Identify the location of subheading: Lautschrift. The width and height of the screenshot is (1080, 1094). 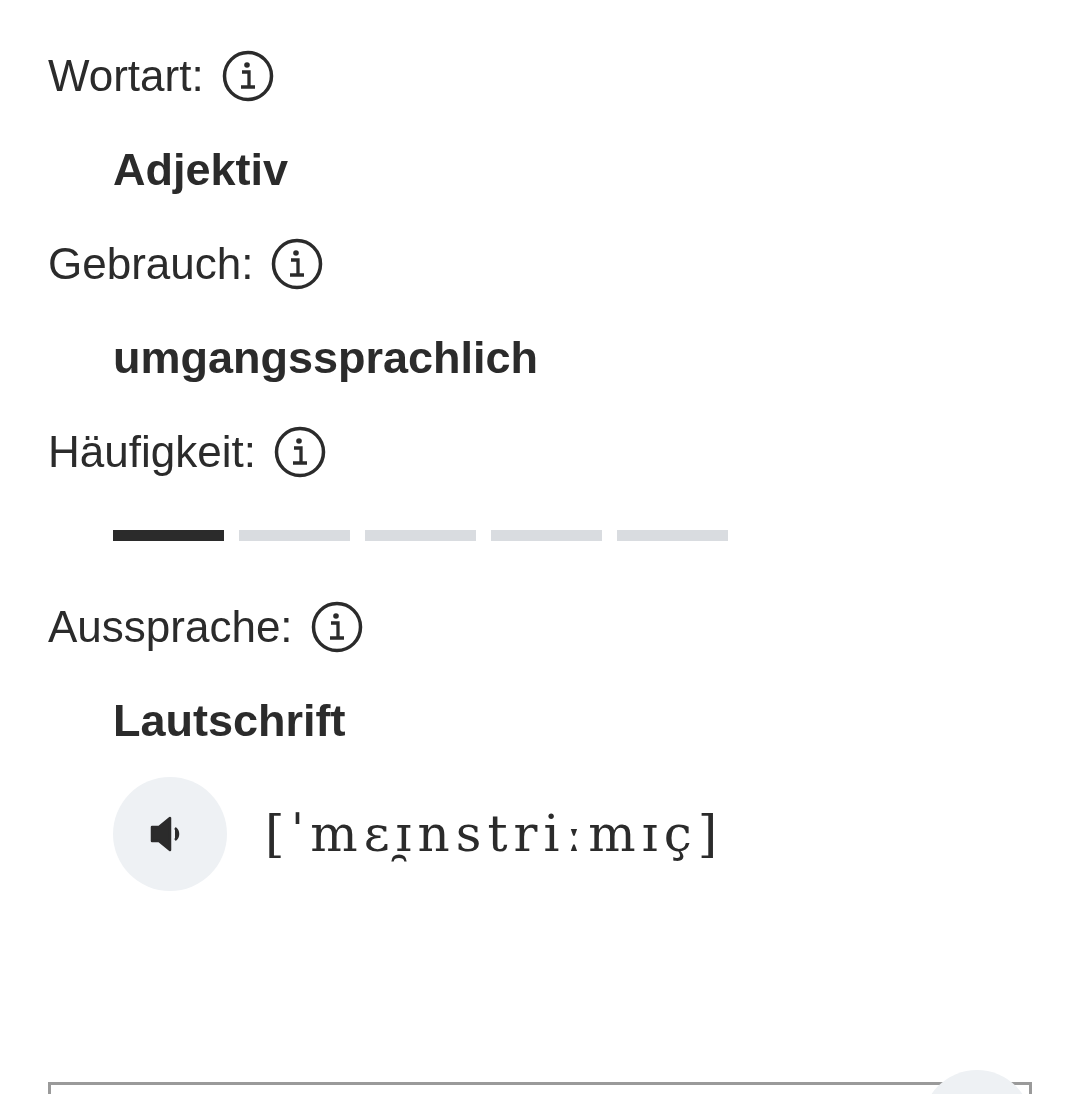
(230, 721).